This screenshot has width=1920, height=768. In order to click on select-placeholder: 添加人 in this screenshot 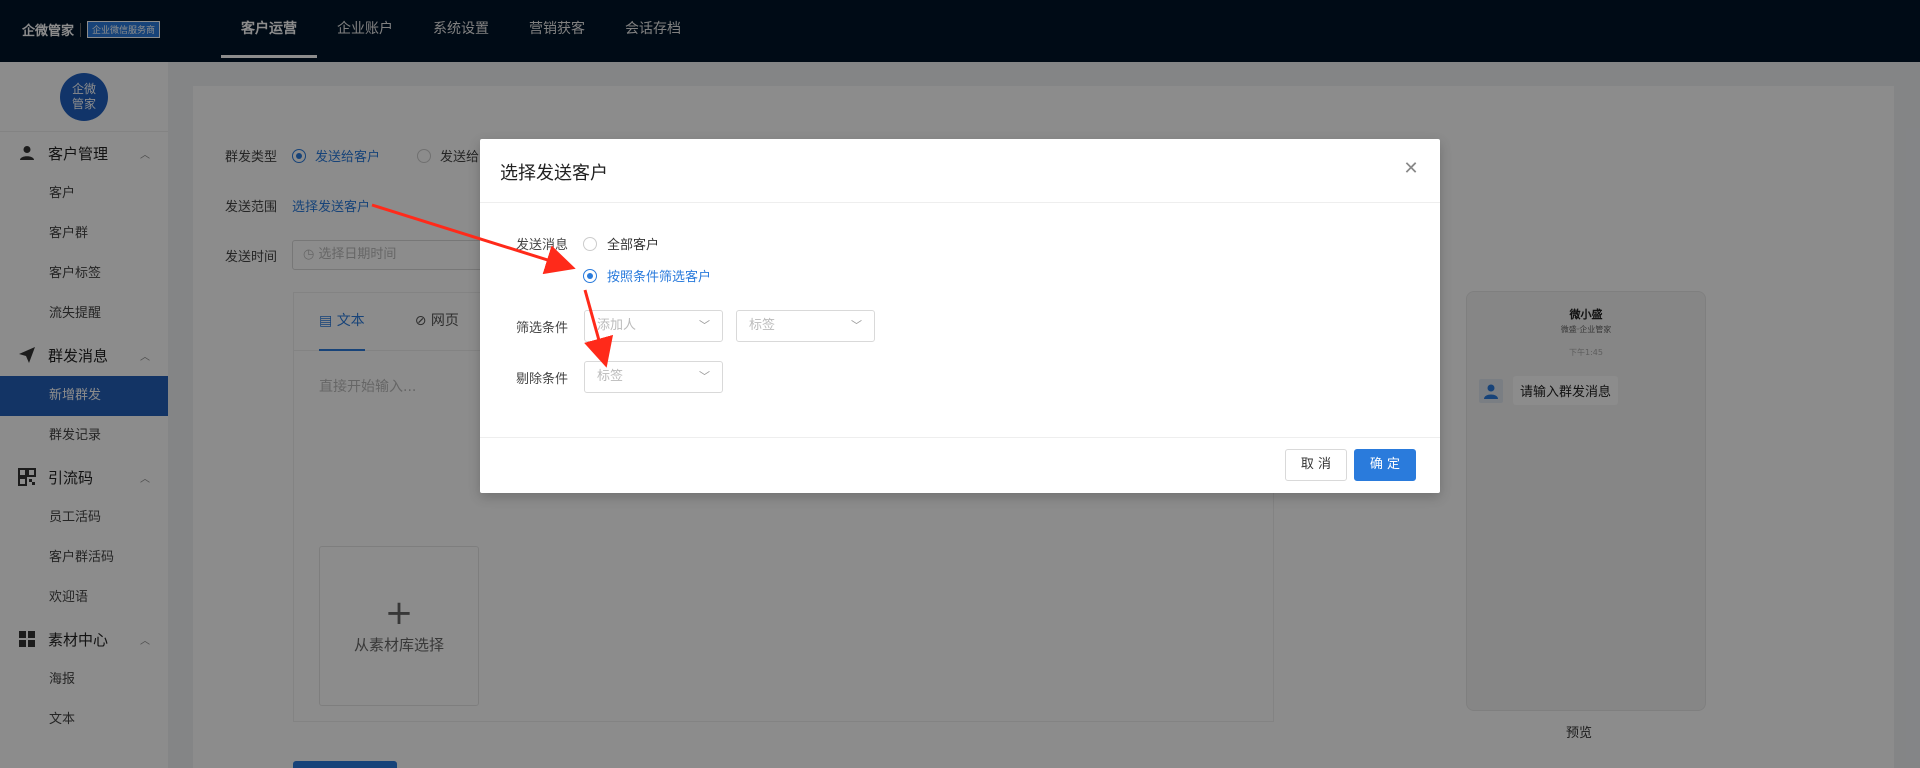, I will do `click(617, 325)`.